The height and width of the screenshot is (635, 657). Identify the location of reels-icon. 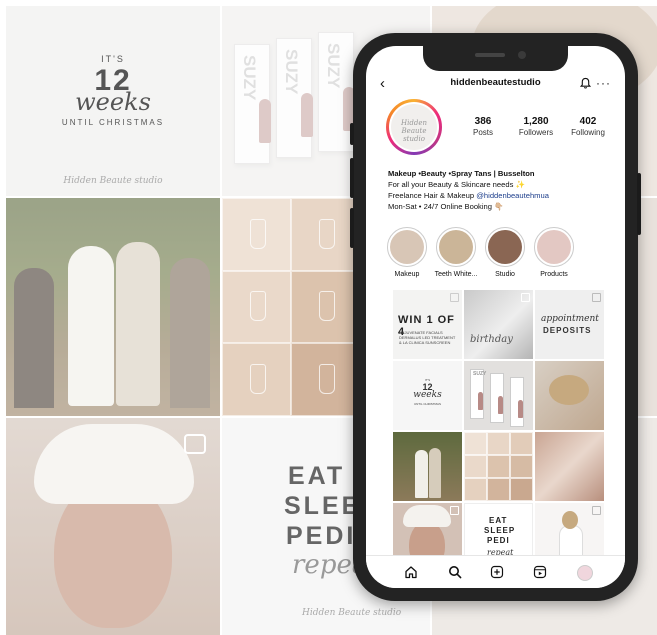
(540, 572).